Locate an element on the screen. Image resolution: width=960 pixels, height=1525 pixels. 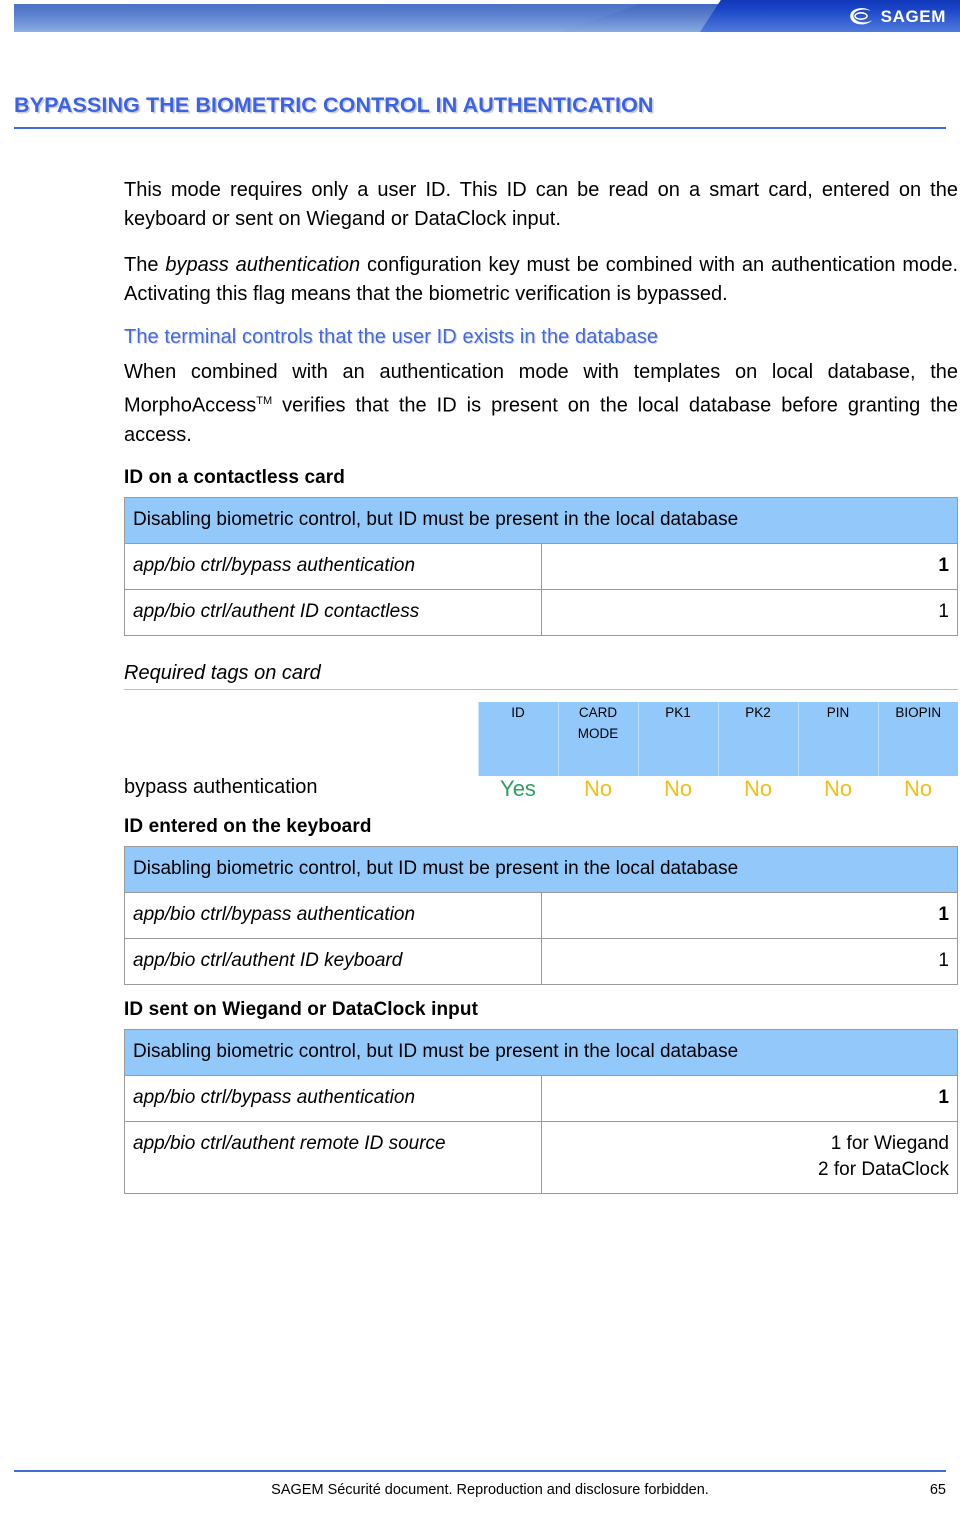
required-tags-divider is located at coordinates (541, 689).